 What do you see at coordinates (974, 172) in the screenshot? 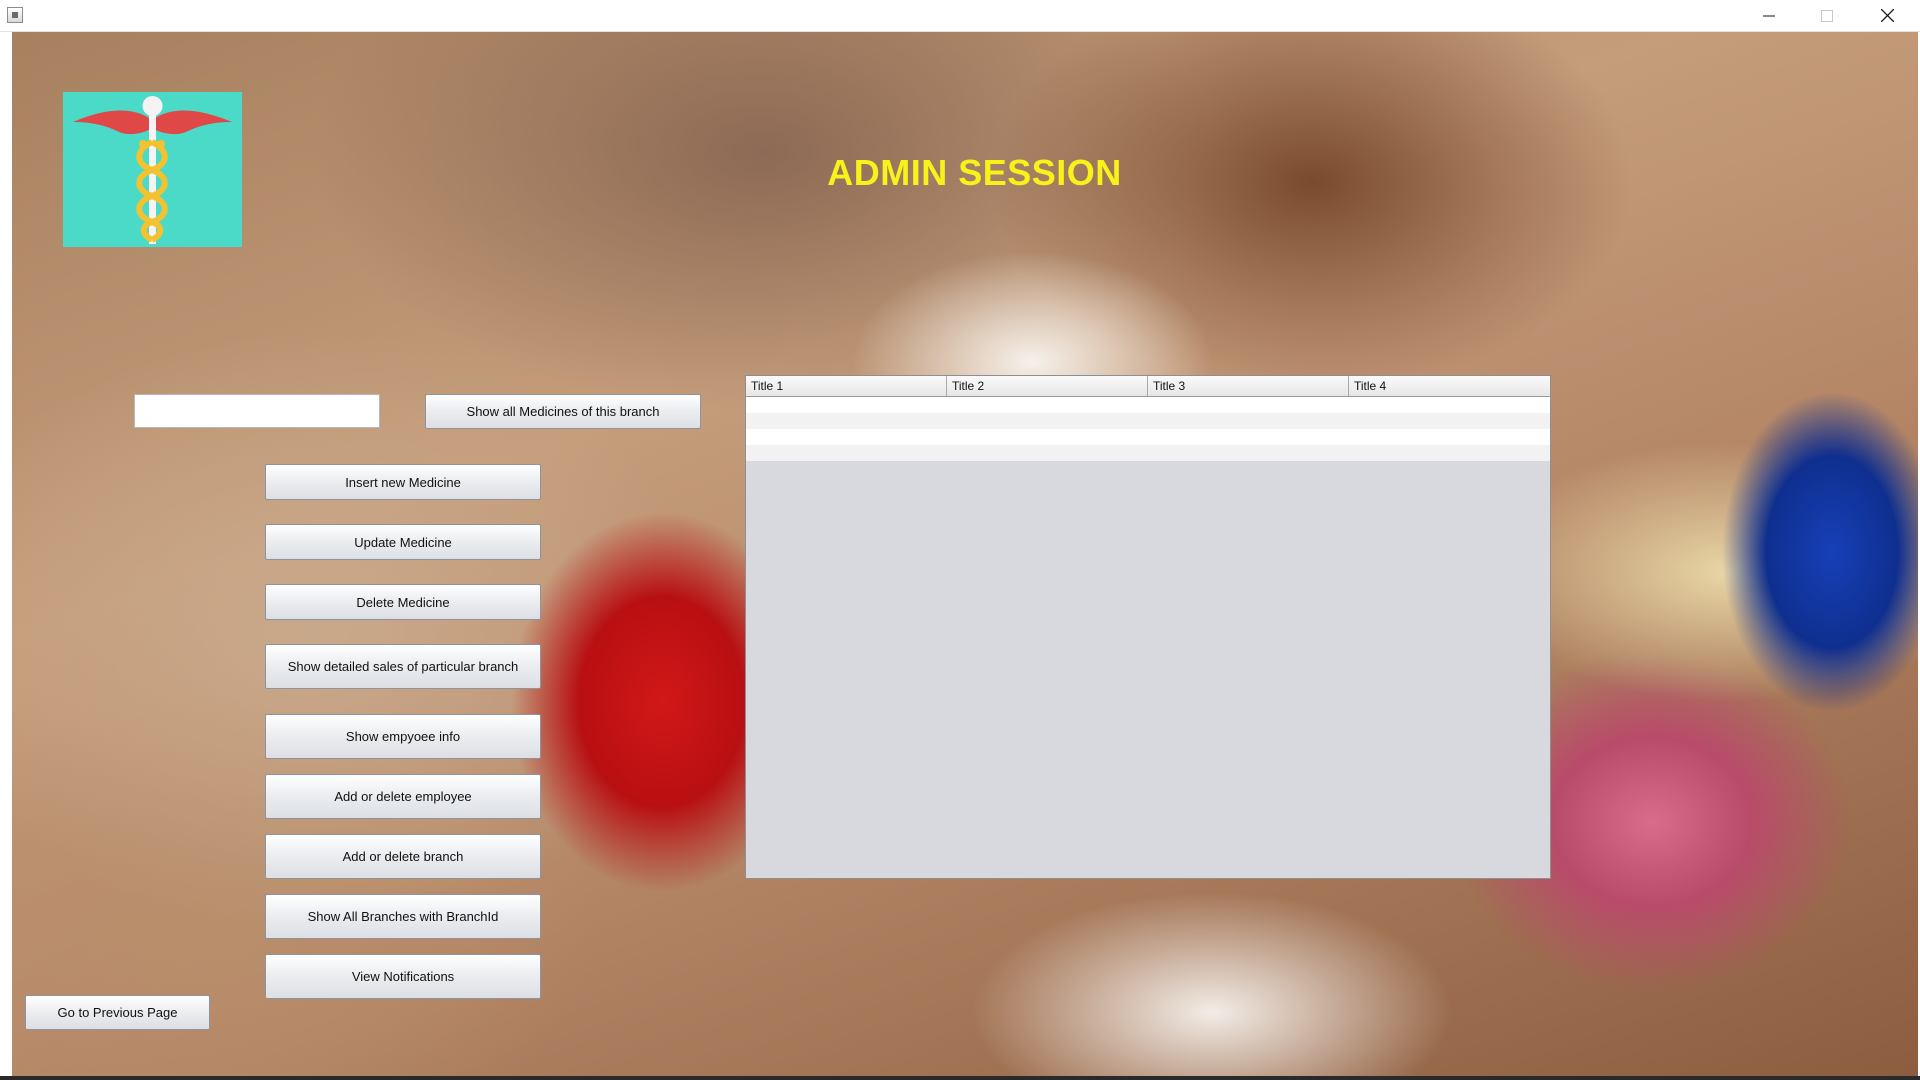
I see `page-title: ADMIN SESSION` at bounding box center [974, 172].